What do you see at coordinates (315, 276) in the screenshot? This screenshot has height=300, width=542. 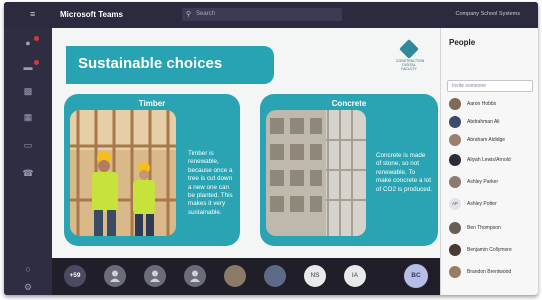 I see `participant-initials-avatar: NS` at bounding box center [315, 276].